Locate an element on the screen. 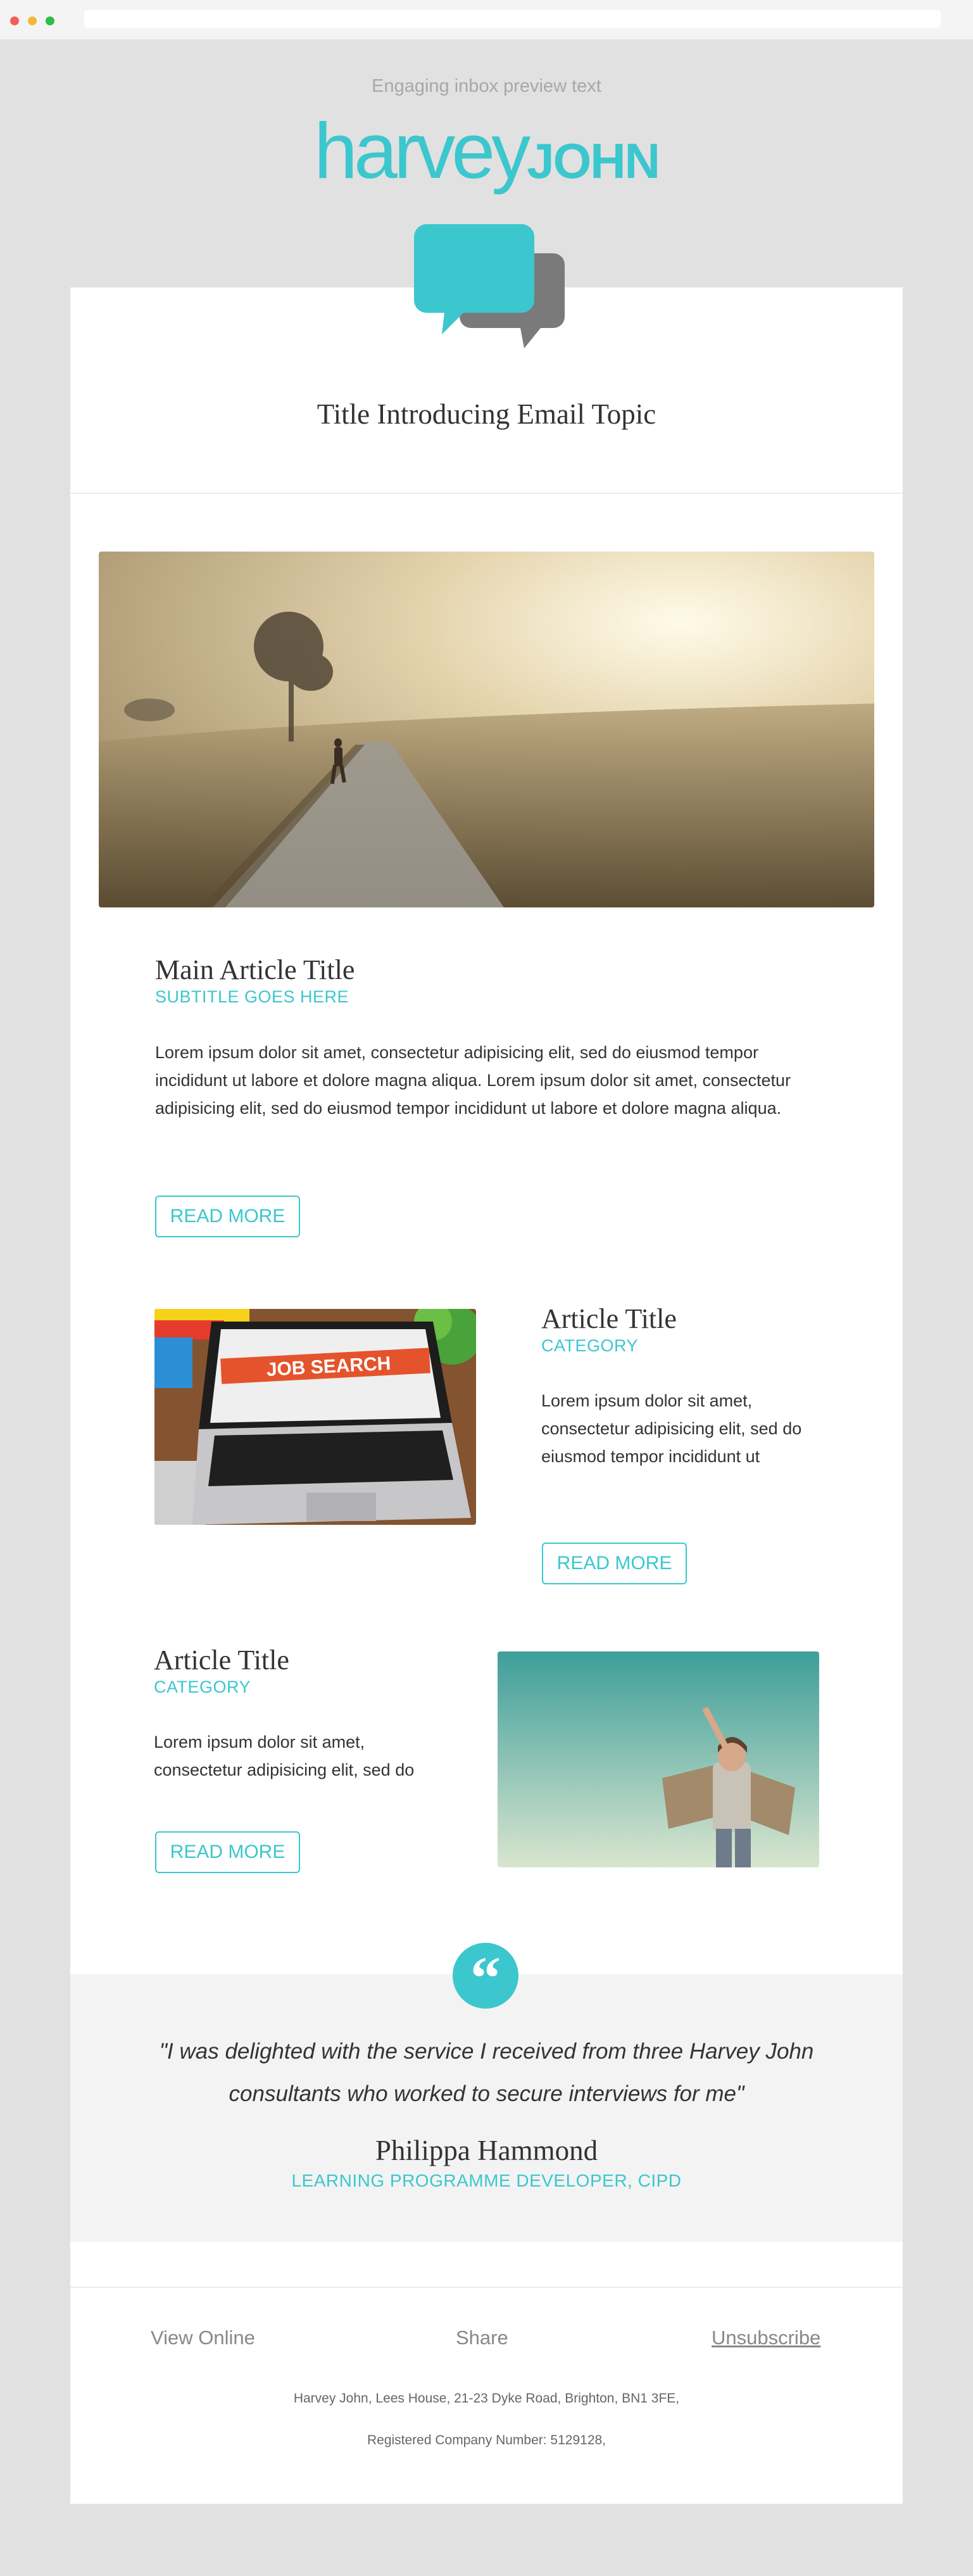 This screenshot has width=973, height=2576. article-1-category: CATEGORY is located at coordinates (590, 1345).